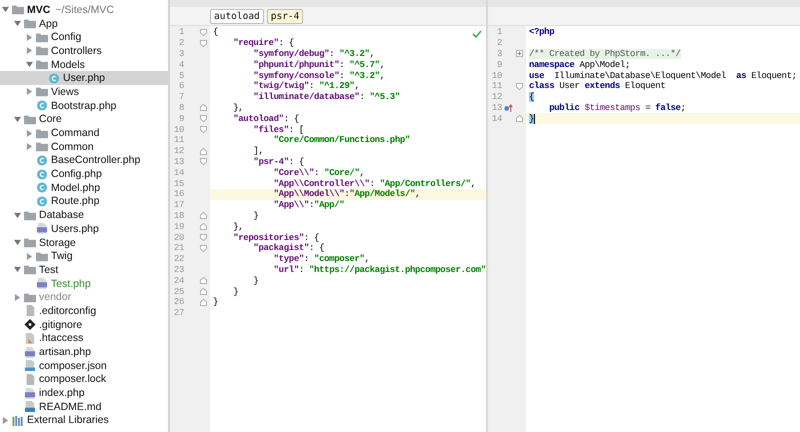 The width and height of the screenshot is (800, 432). I want to click on tree-item: README.md, so click(84, 407).